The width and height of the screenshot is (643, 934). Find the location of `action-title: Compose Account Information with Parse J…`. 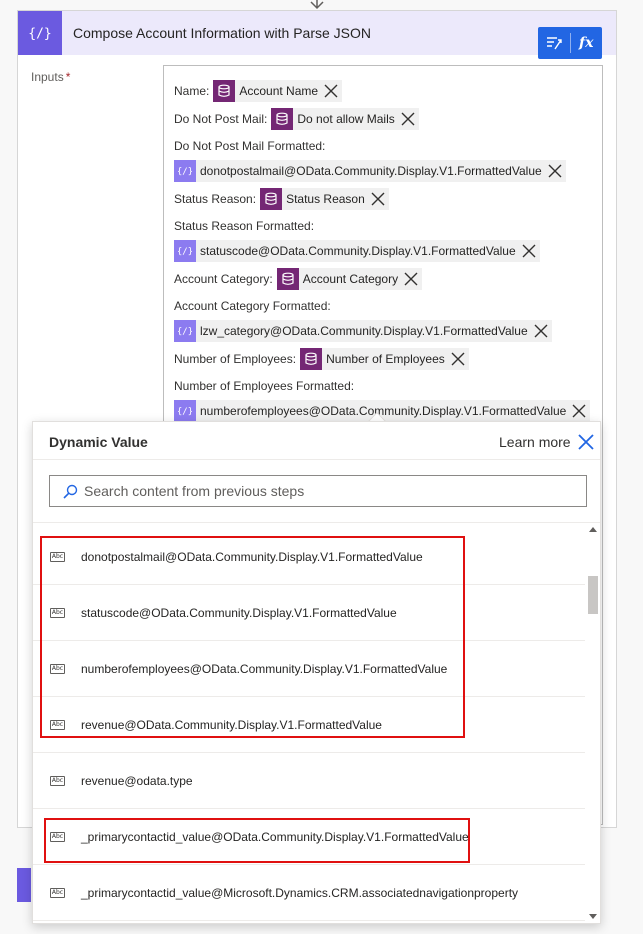

action-title: Compose Account Information with Parse J… is located at coordinates (222, 33).